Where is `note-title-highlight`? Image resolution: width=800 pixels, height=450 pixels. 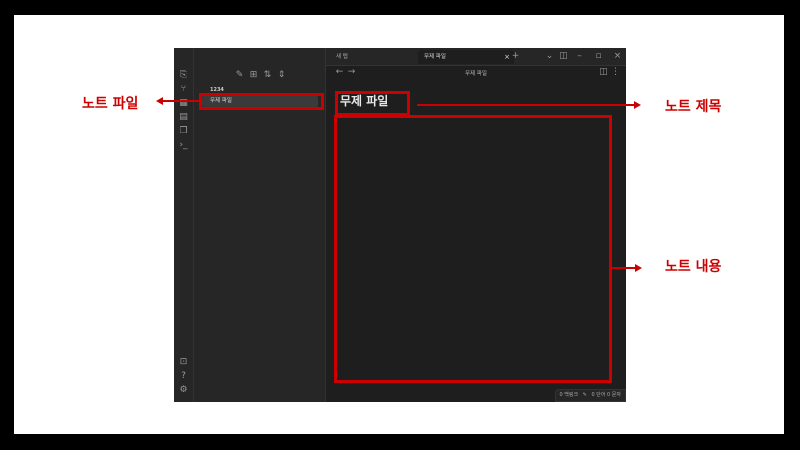 note-title-highlight is located at coordinates (372, 103).